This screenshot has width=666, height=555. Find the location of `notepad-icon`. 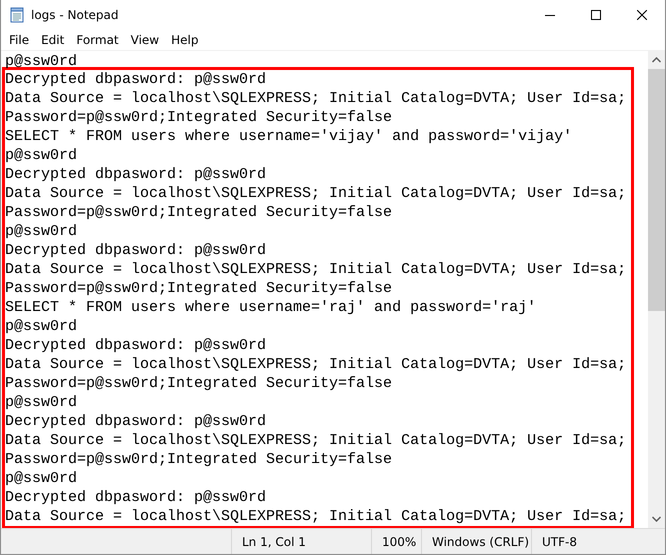

notepad-icon is located at coordinates (17, 15).